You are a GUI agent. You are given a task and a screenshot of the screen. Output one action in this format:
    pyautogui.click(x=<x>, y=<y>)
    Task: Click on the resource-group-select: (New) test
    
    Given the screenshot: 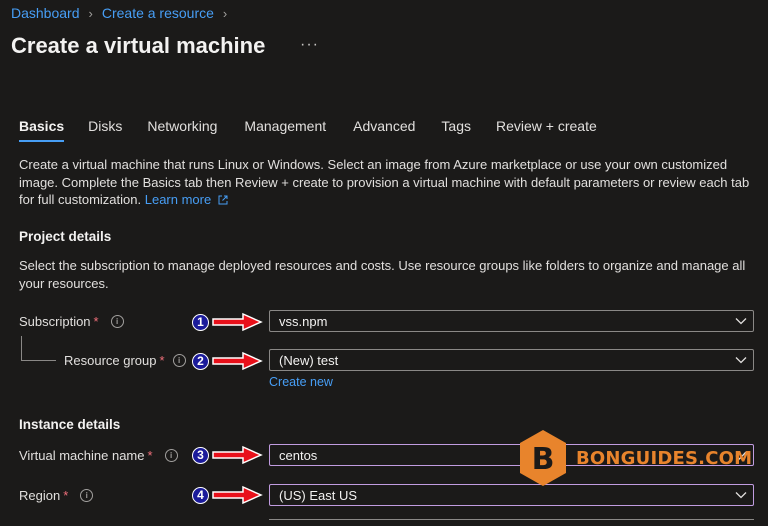 What is the action you would take?
    pyautogui.click(x=511, y=360)
    